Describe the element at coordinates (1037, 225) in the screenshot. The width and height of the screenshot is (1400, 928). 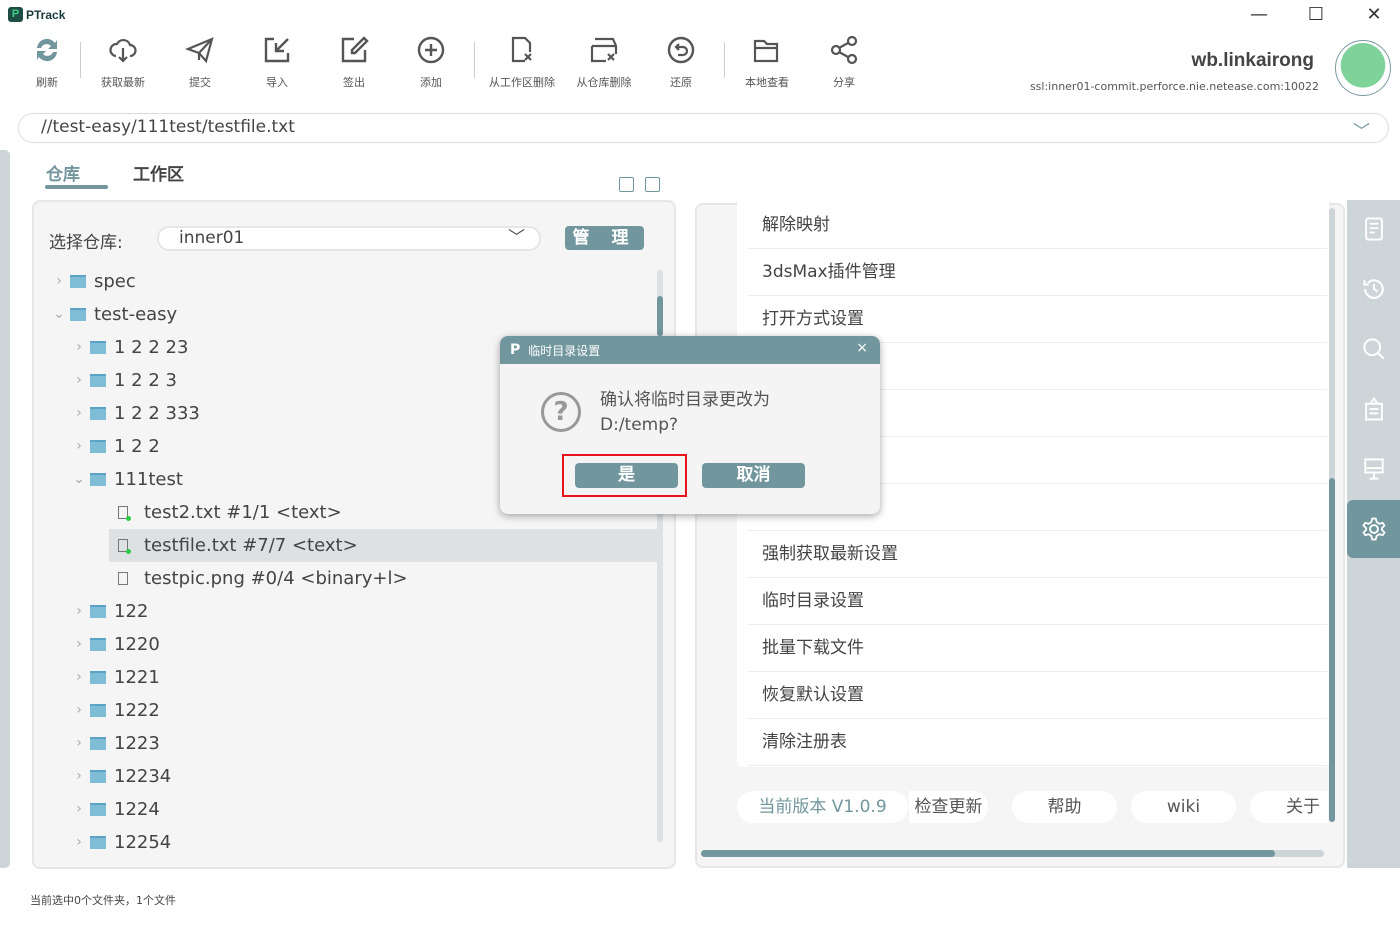
I see `settings-item: 解除映射` at that location.